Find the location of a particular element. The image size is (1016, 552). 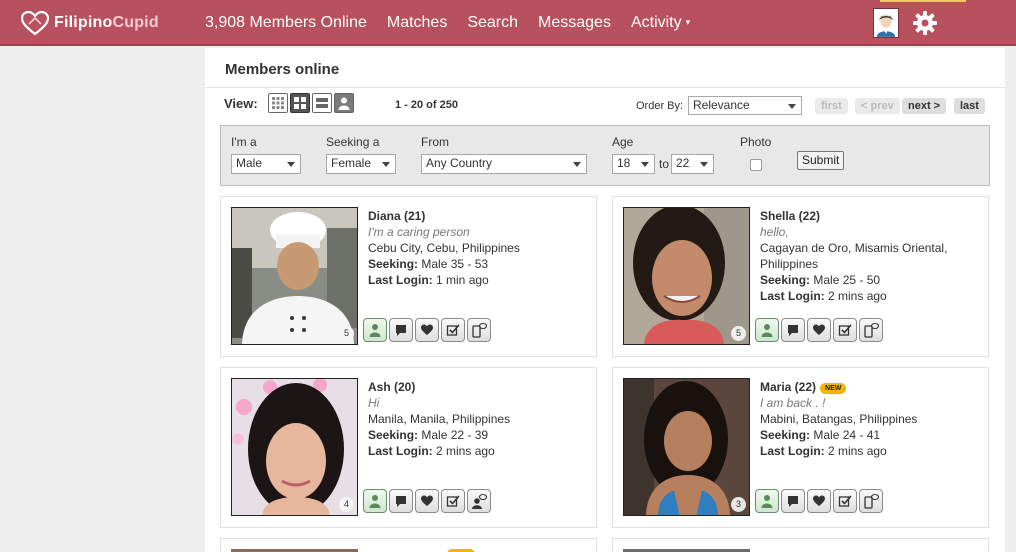

site-logo: FilipinoCupid is located at coordinates (89, 23).